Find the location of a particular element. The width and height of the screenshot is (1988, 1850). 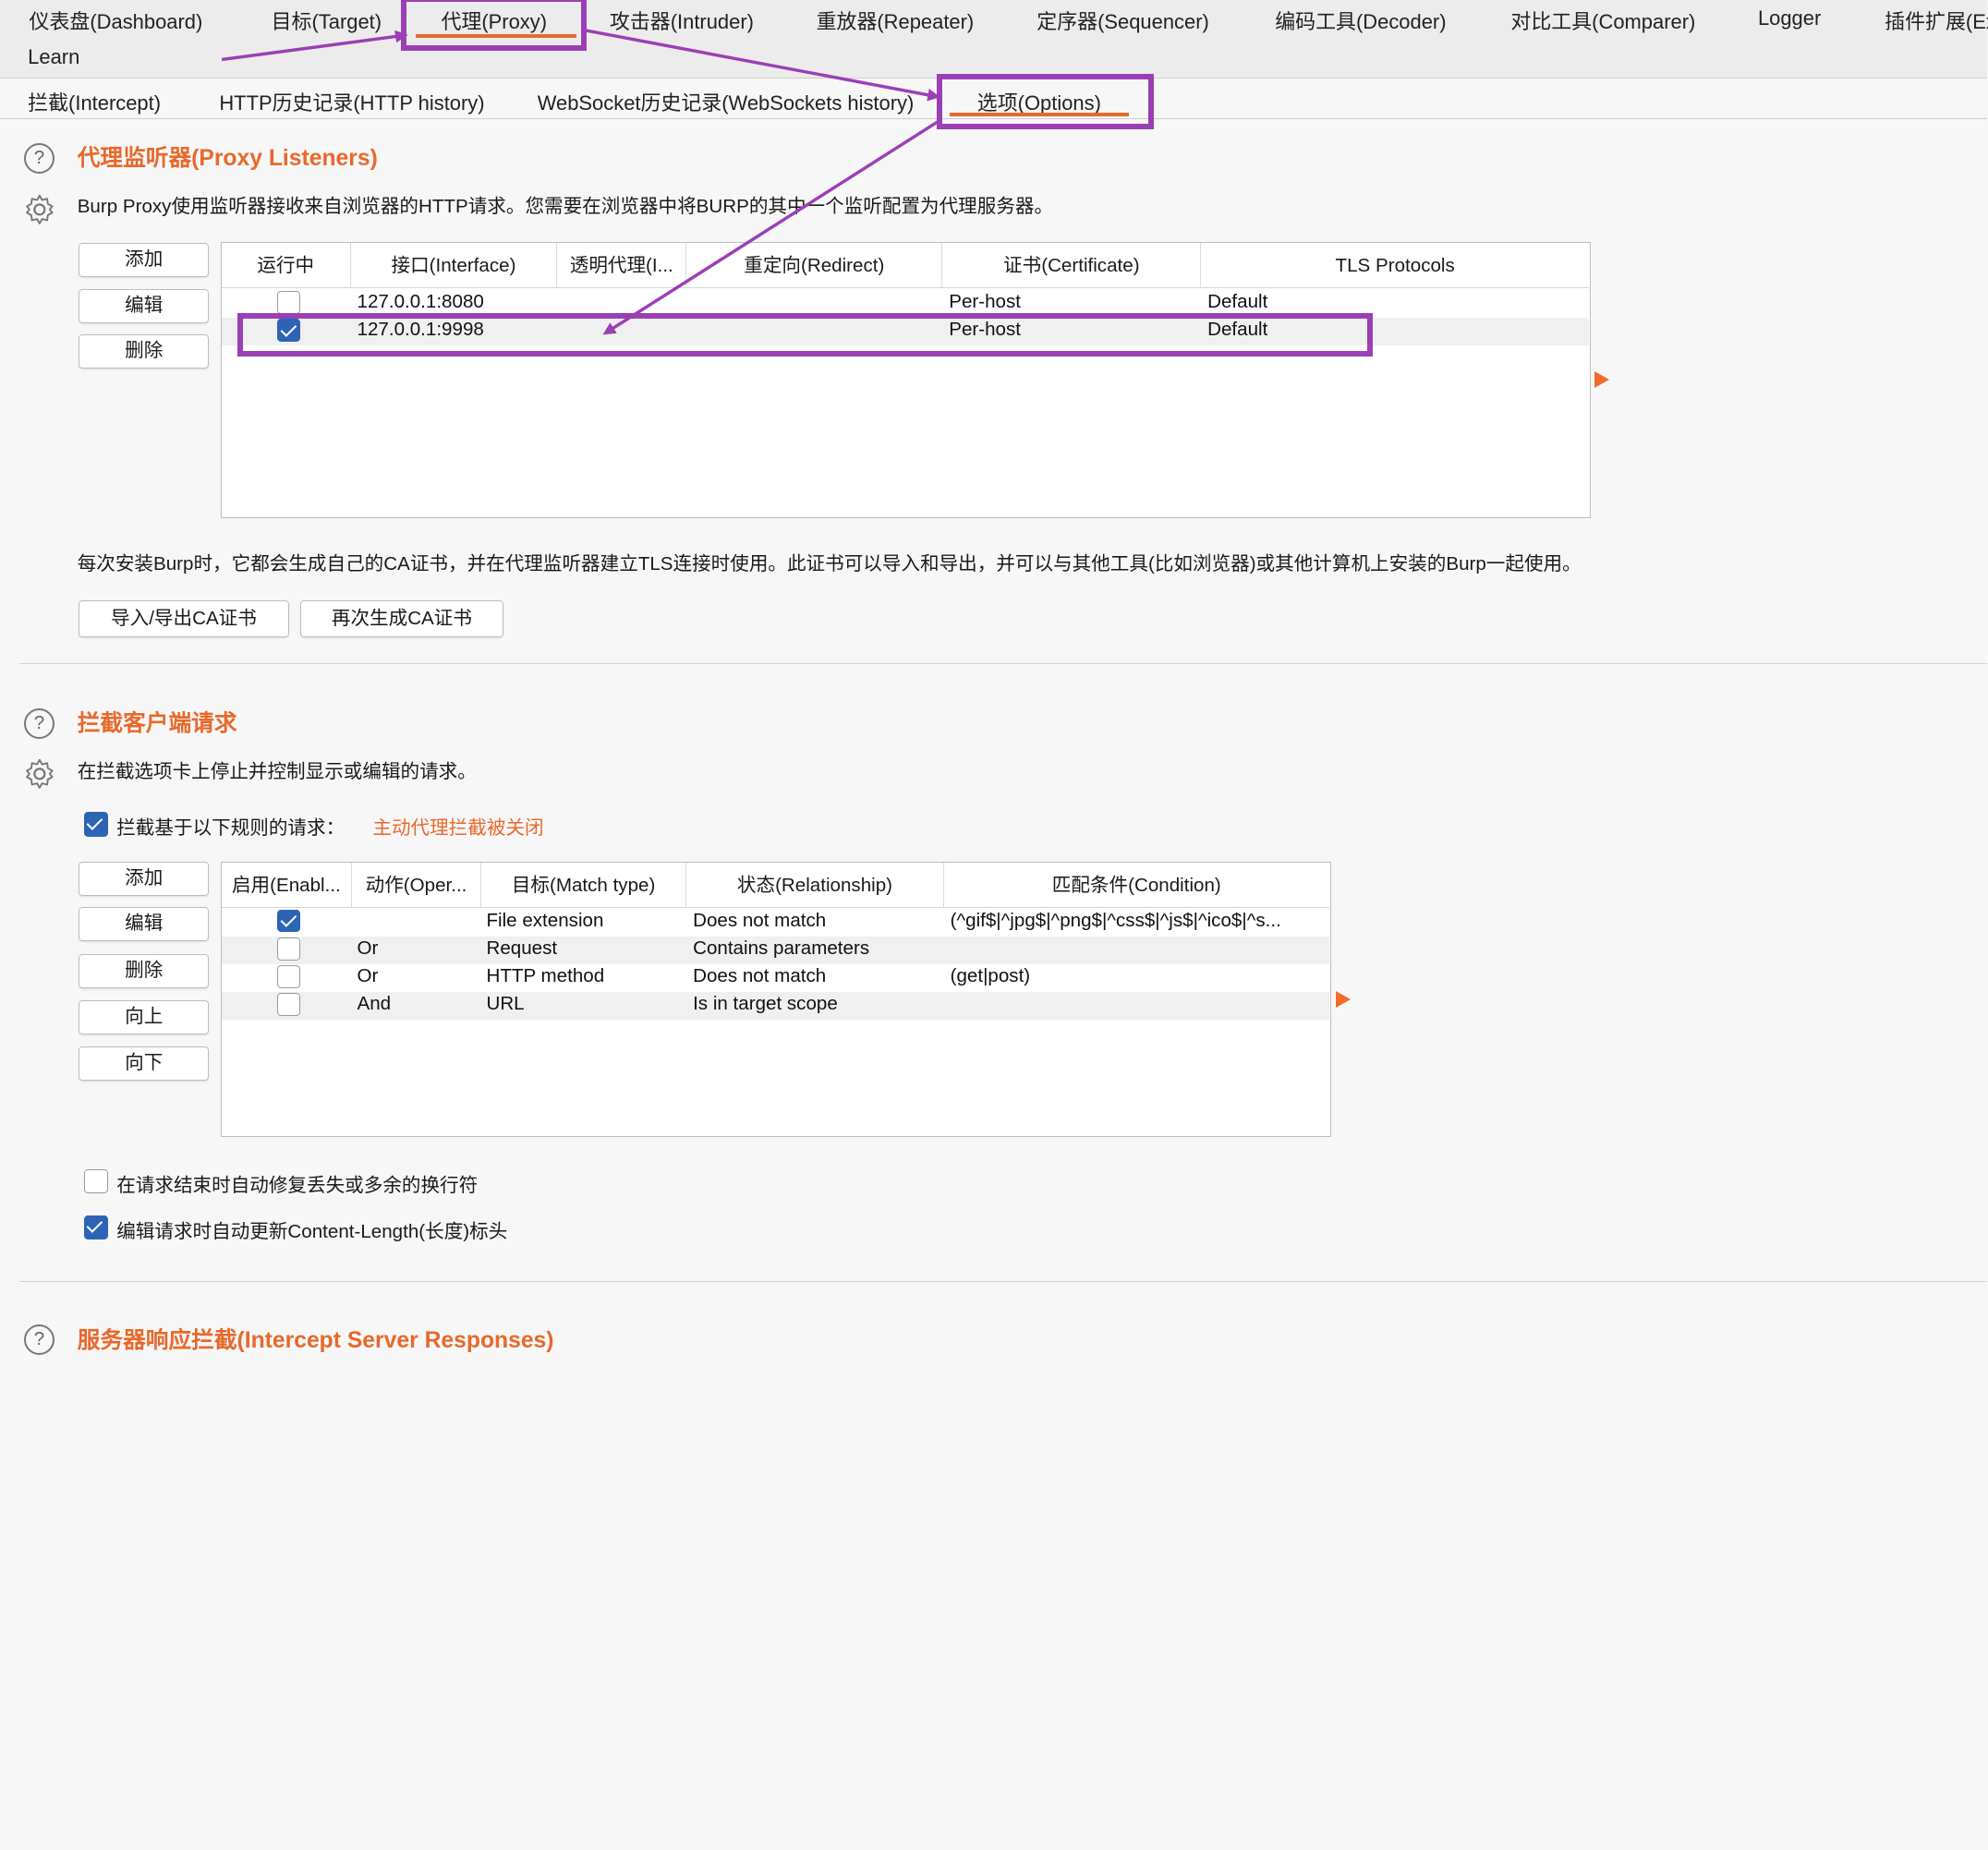

table-row: Or Request Contains parameters is located at coordinates (775, 950).